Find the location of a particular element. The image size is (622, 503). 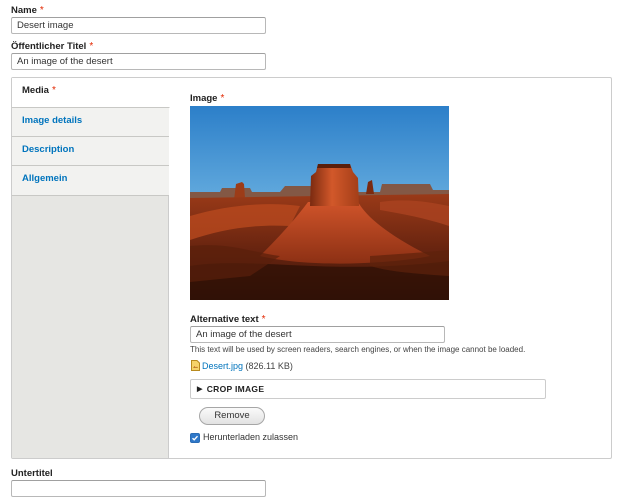

subtitle-label: Untertitel is located at coordinates (32, 473).